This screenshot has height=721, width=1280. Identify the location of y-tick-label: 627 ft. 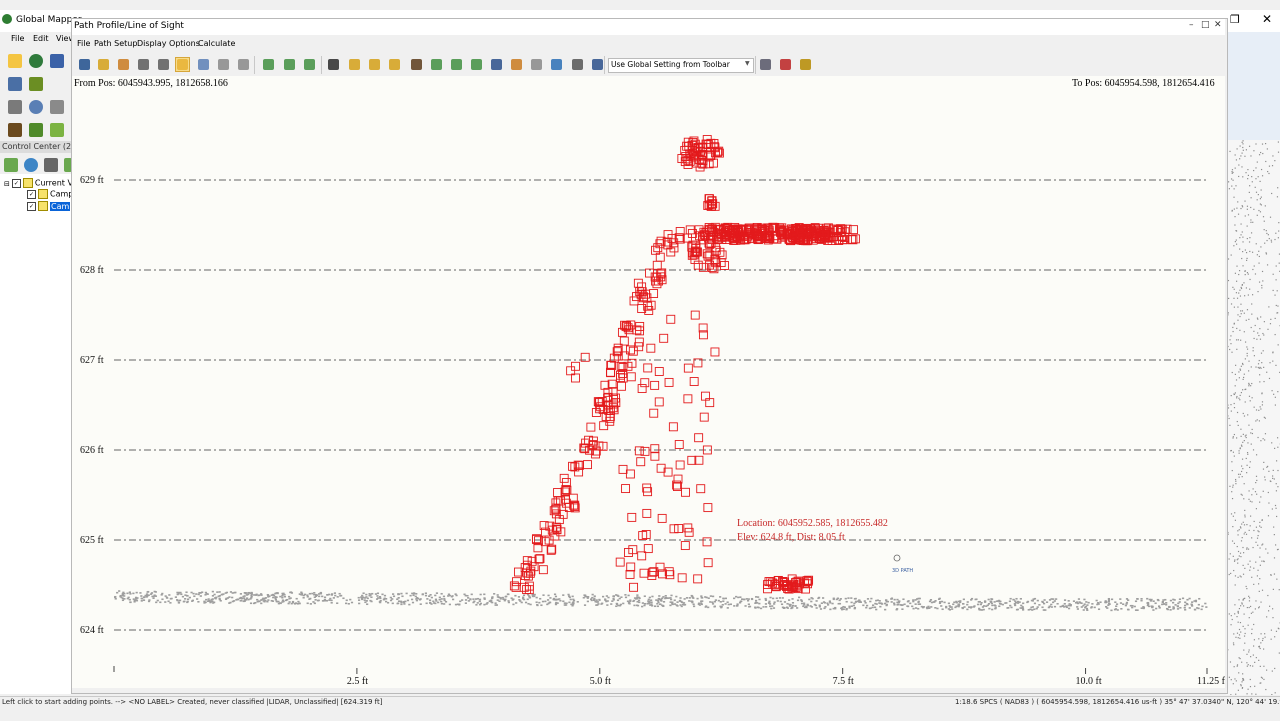
(92, 360).